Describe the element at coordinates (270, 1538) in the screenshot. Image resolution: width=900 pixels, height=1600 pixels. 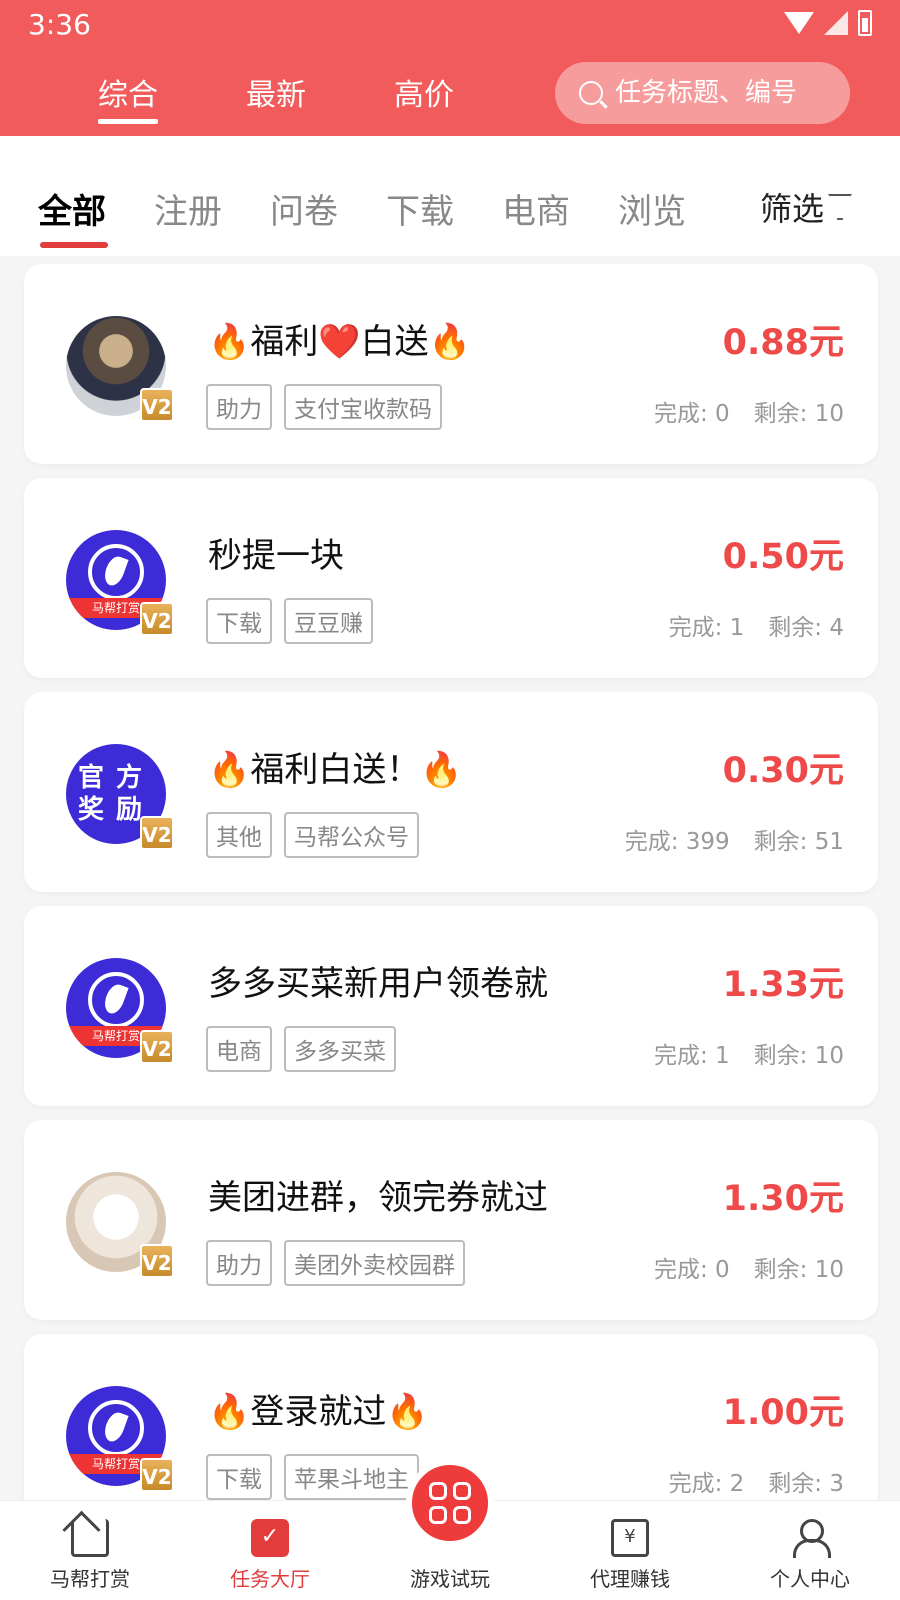
I see `task-bag-icon` at that location.